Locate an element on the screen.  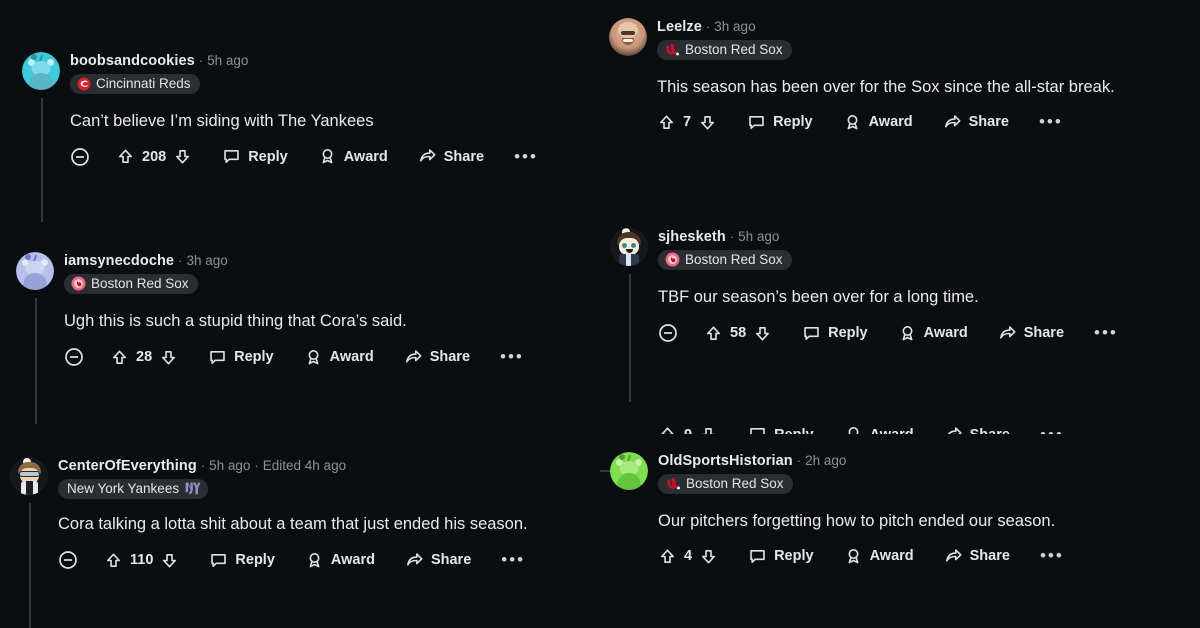
comment-edited-label: Edited 4h ago is located at coordinates (304, 465).